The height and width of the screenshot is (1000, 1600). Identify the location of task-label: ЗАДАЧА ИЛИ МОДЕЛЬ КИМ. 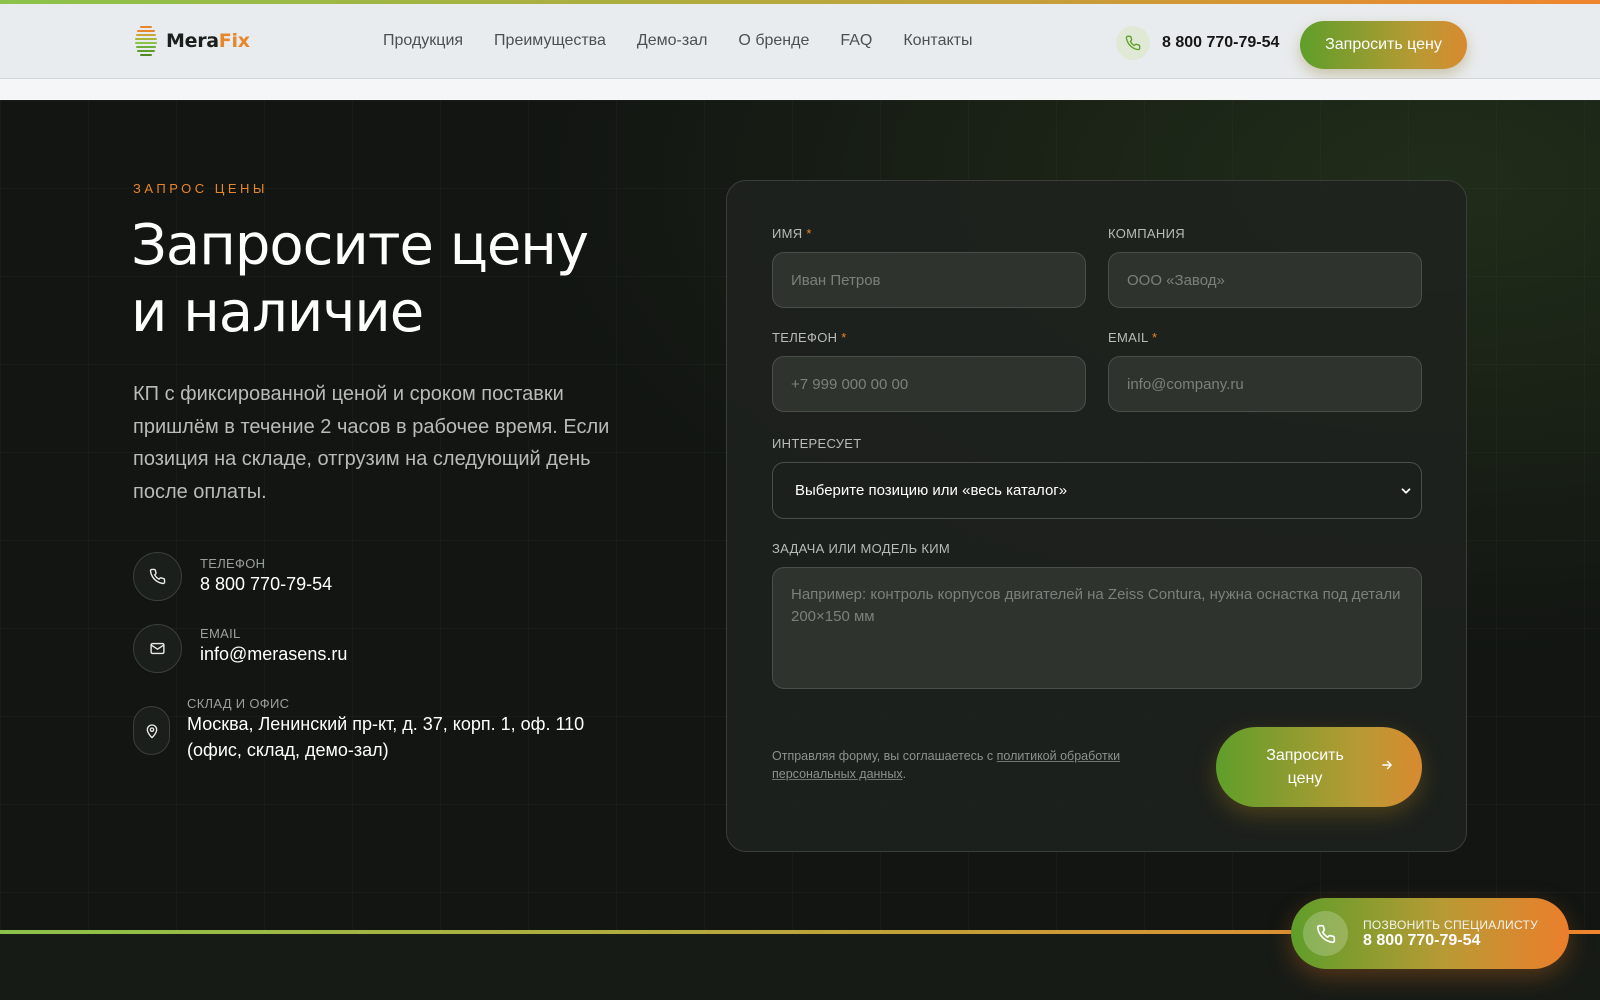
(861, 548).